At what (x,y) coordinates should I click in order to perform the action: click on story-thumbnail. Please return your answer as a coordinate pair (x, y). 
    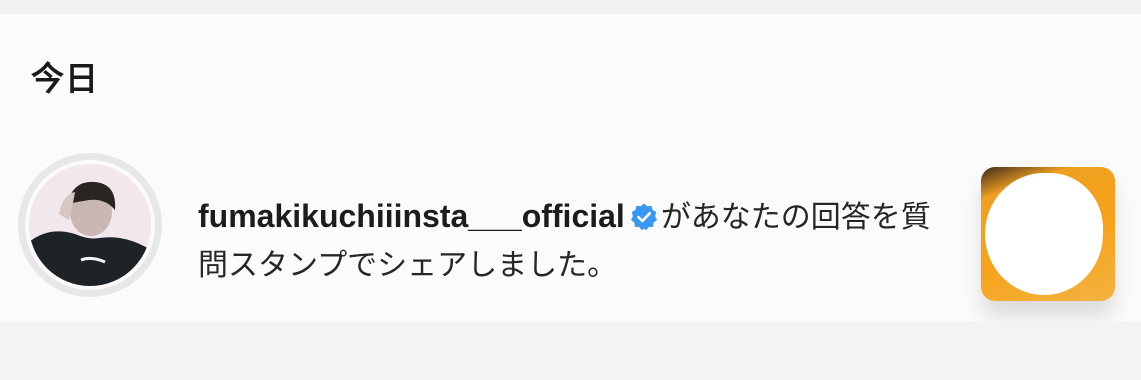
    Looking at the image, I should click on (1048, 234).